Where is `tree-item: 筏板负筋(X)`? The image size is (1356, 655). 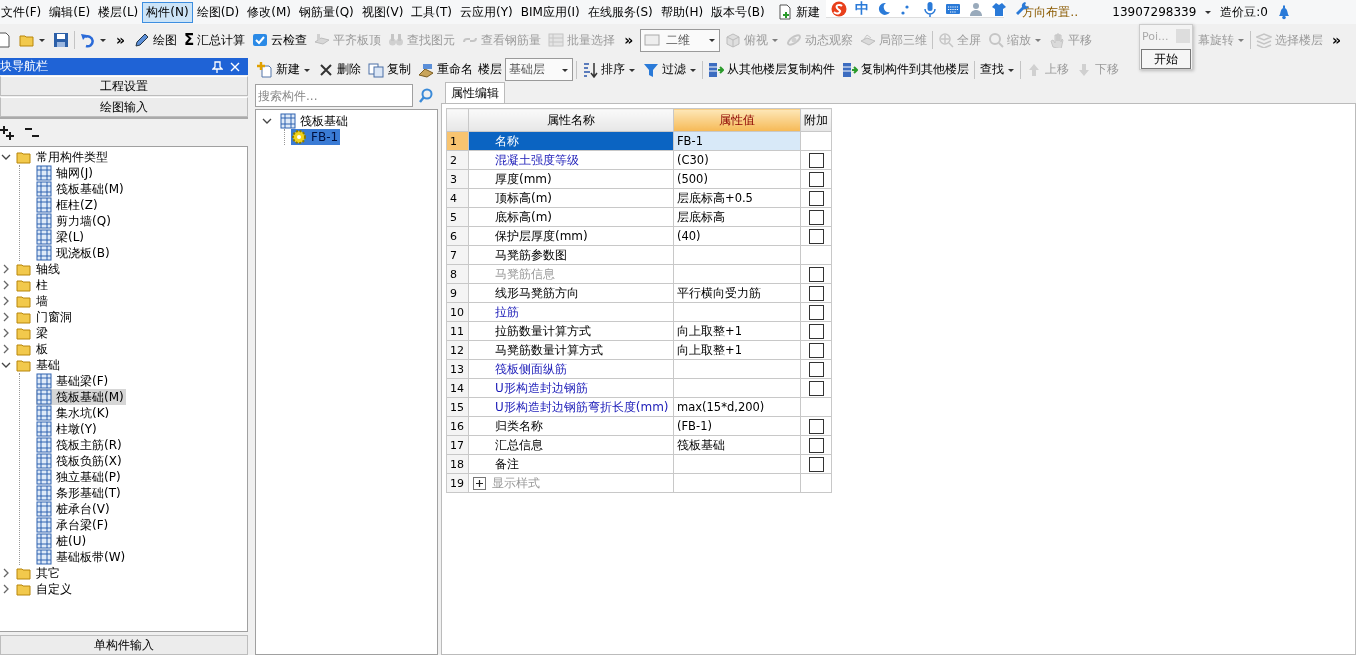
tree-item: 筏板负筋(X) is located at coordinates (80, 461).